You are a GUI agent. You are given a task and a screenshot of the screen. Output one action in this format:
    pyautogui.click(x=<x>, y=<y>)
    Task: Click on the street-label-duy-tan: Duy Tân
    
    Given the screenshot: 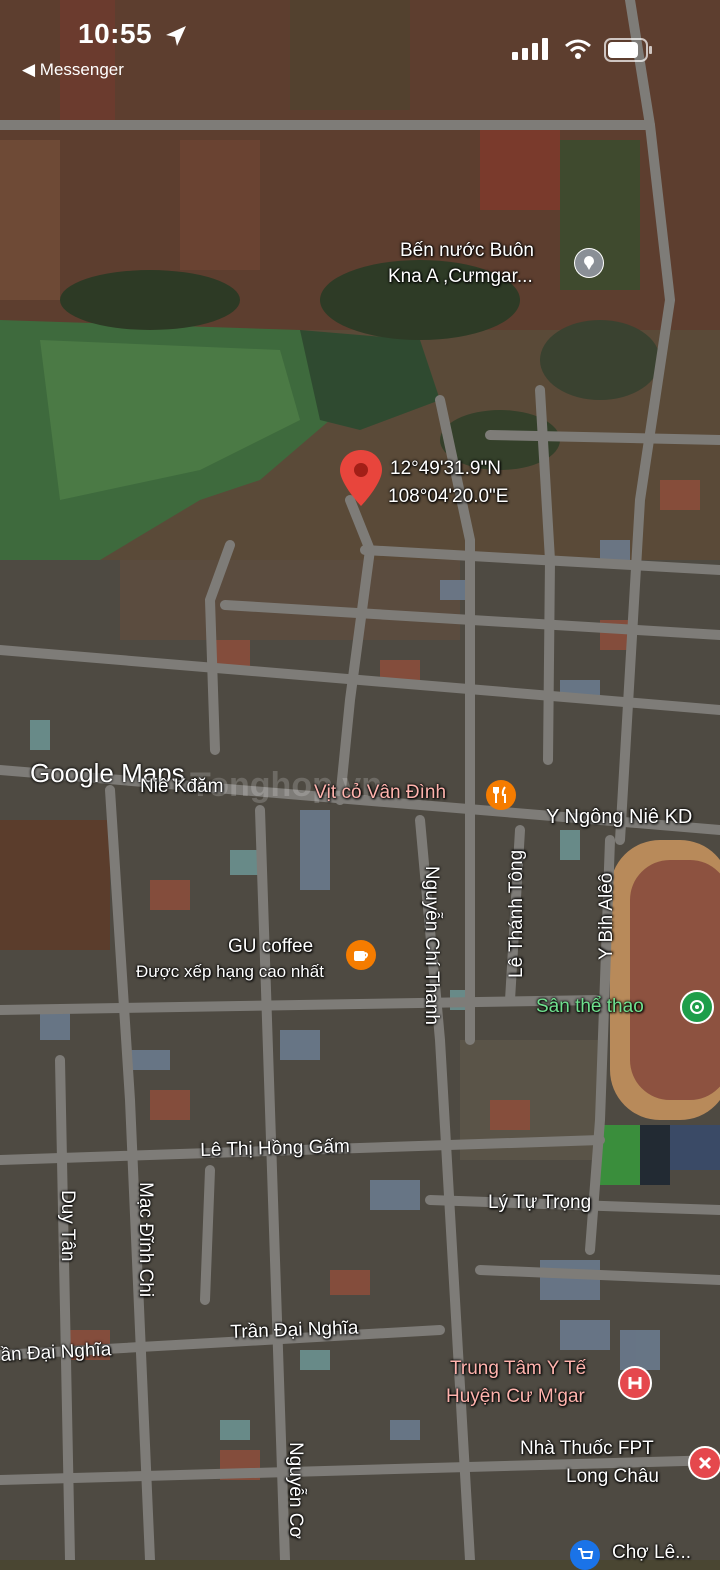 What is the action you would take?
    pyautogui.click(x=67, y=1226)
    